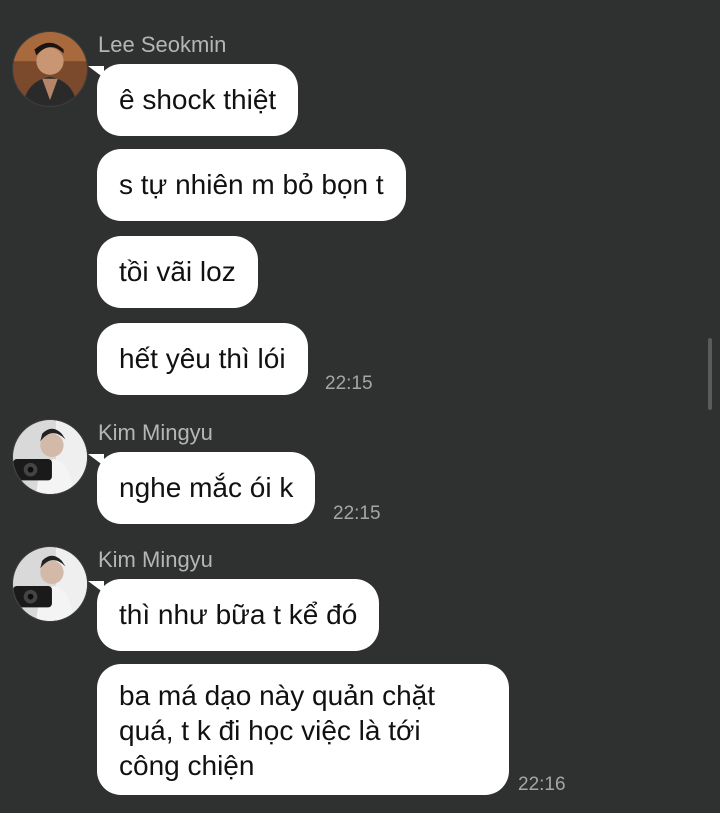 Image resolution: width=720 pixels, height=813 pixels. Describe the element at coordinates (193, 100) in the screenshot. I see `message-bubble: ê shock thiệt` at that location.